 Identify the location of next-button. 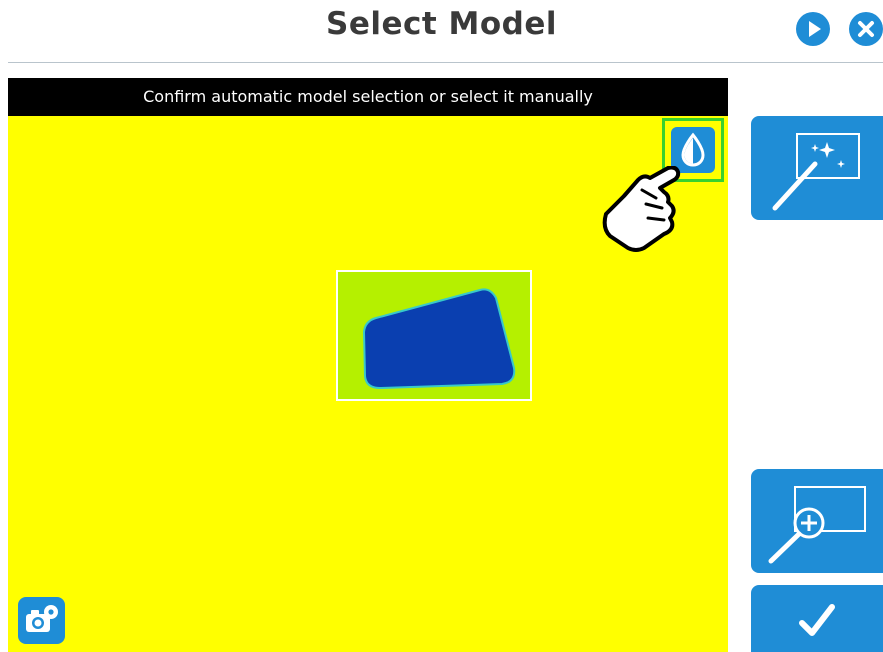
(813, 29).